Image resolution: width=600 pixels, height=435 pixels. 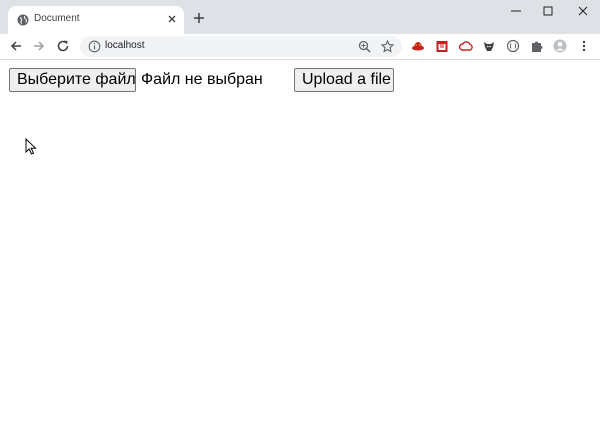 I want to click on browser-toolbar: localhost, so click(x=300, y=47).